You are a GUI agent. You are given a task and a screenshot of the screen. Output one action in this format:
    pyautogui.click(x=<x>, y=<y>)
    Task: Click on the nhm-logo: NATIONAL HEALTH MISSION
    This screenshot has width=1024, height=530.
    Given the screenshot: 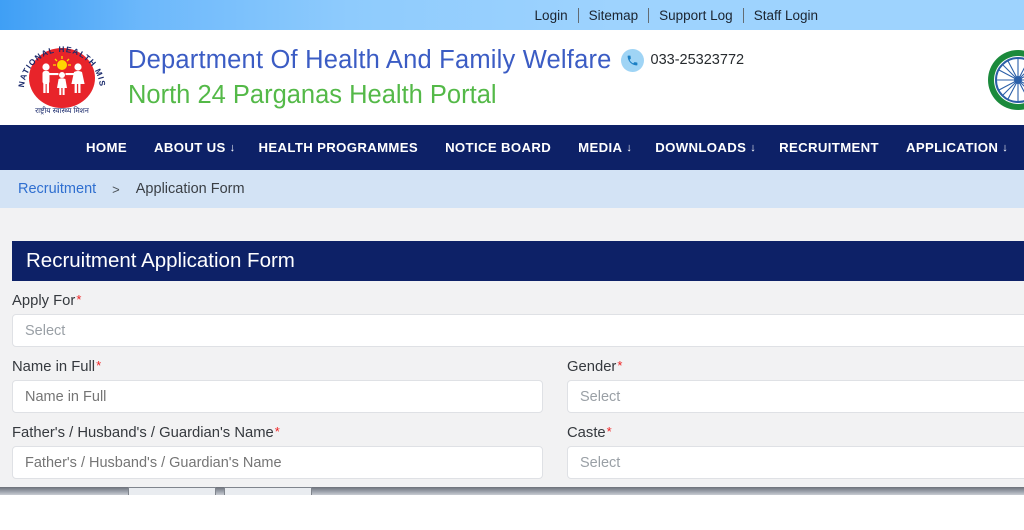 What is the action you would take?
    pyautogui.click(x=62, y=78)
    